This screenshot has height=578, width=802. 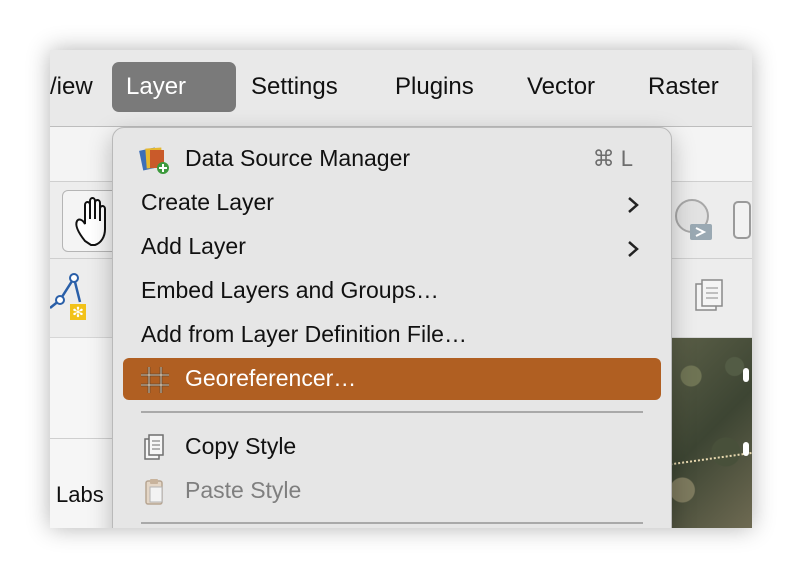 What do you see at coordinates (154, 447) in the screenshot?
I see `copy-style-icon` at bounding box center [154, 447].